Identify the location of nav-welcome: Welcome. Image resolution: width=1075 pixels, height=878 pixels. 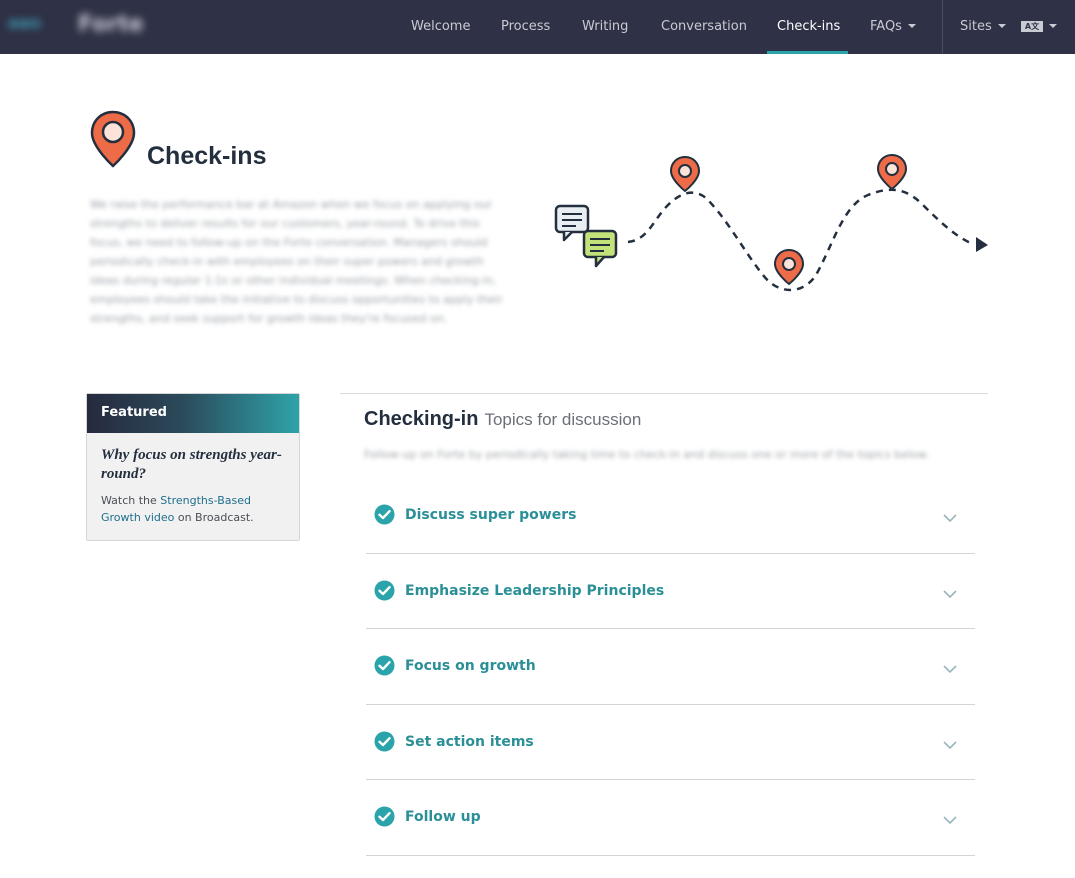
(440, 27).